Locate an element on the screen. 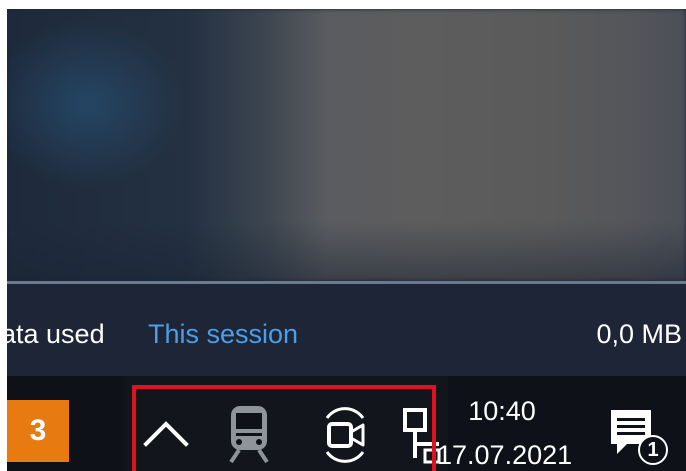  this-session-link: This session is located at coordinates (223, 334).